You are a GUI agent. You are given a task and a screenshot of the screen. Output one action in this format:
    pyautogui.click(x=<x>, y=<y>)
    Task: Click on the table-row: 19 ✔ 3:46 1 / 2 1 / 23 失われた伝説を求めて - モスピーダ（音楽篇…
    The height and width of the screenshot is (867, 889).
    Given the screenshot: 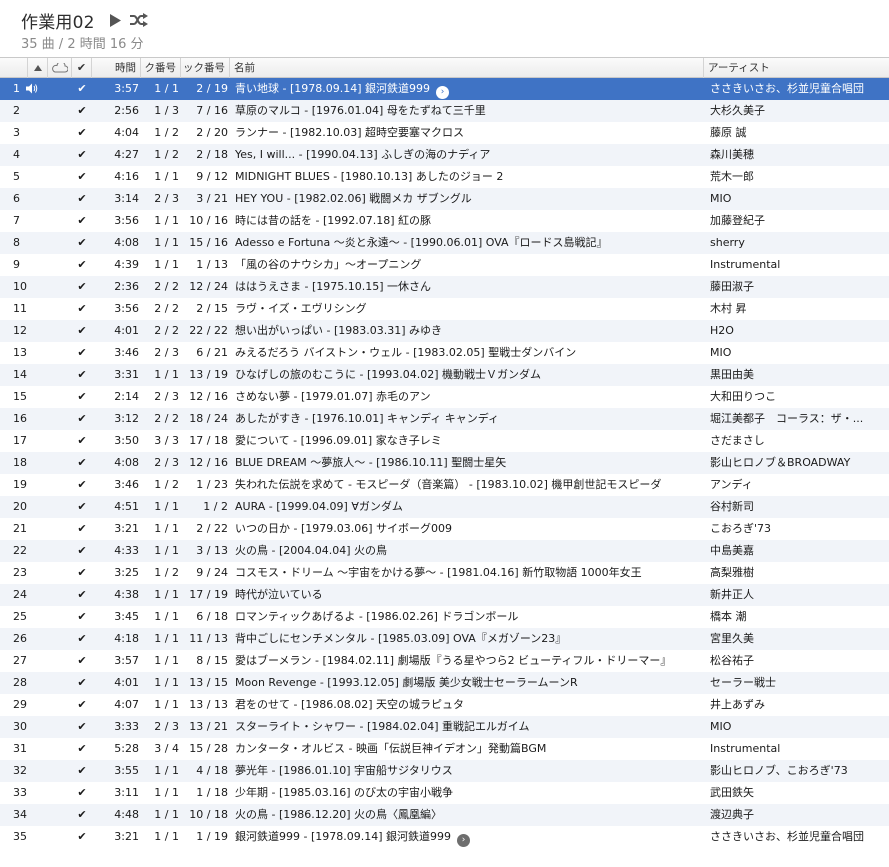 What is the action you would take?
    pyautogui.click(x=444, y=485)
    